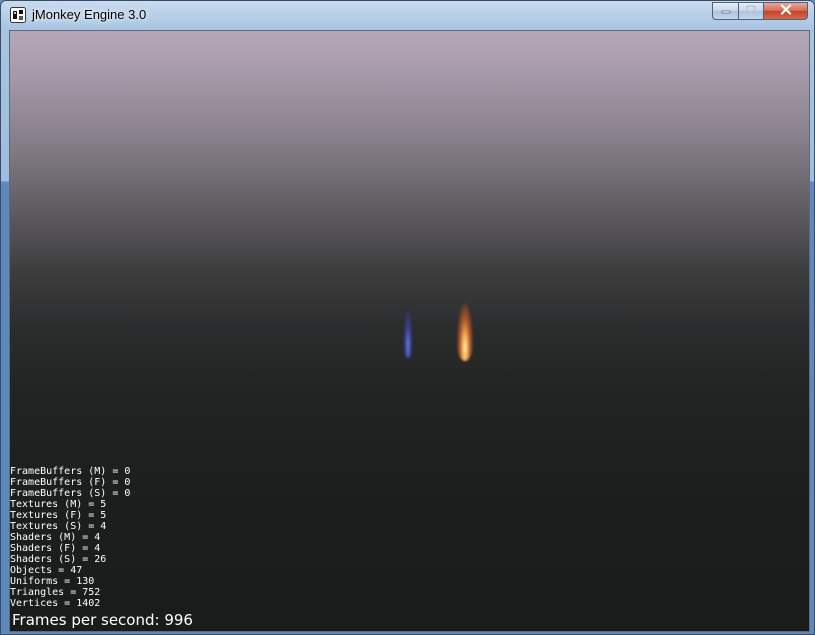 This screenshot has height=635, width=815. Describe the element at coordinates (58, 559) in the screenshot. I see `stat-line: Shaders (S) = 26` at that location.